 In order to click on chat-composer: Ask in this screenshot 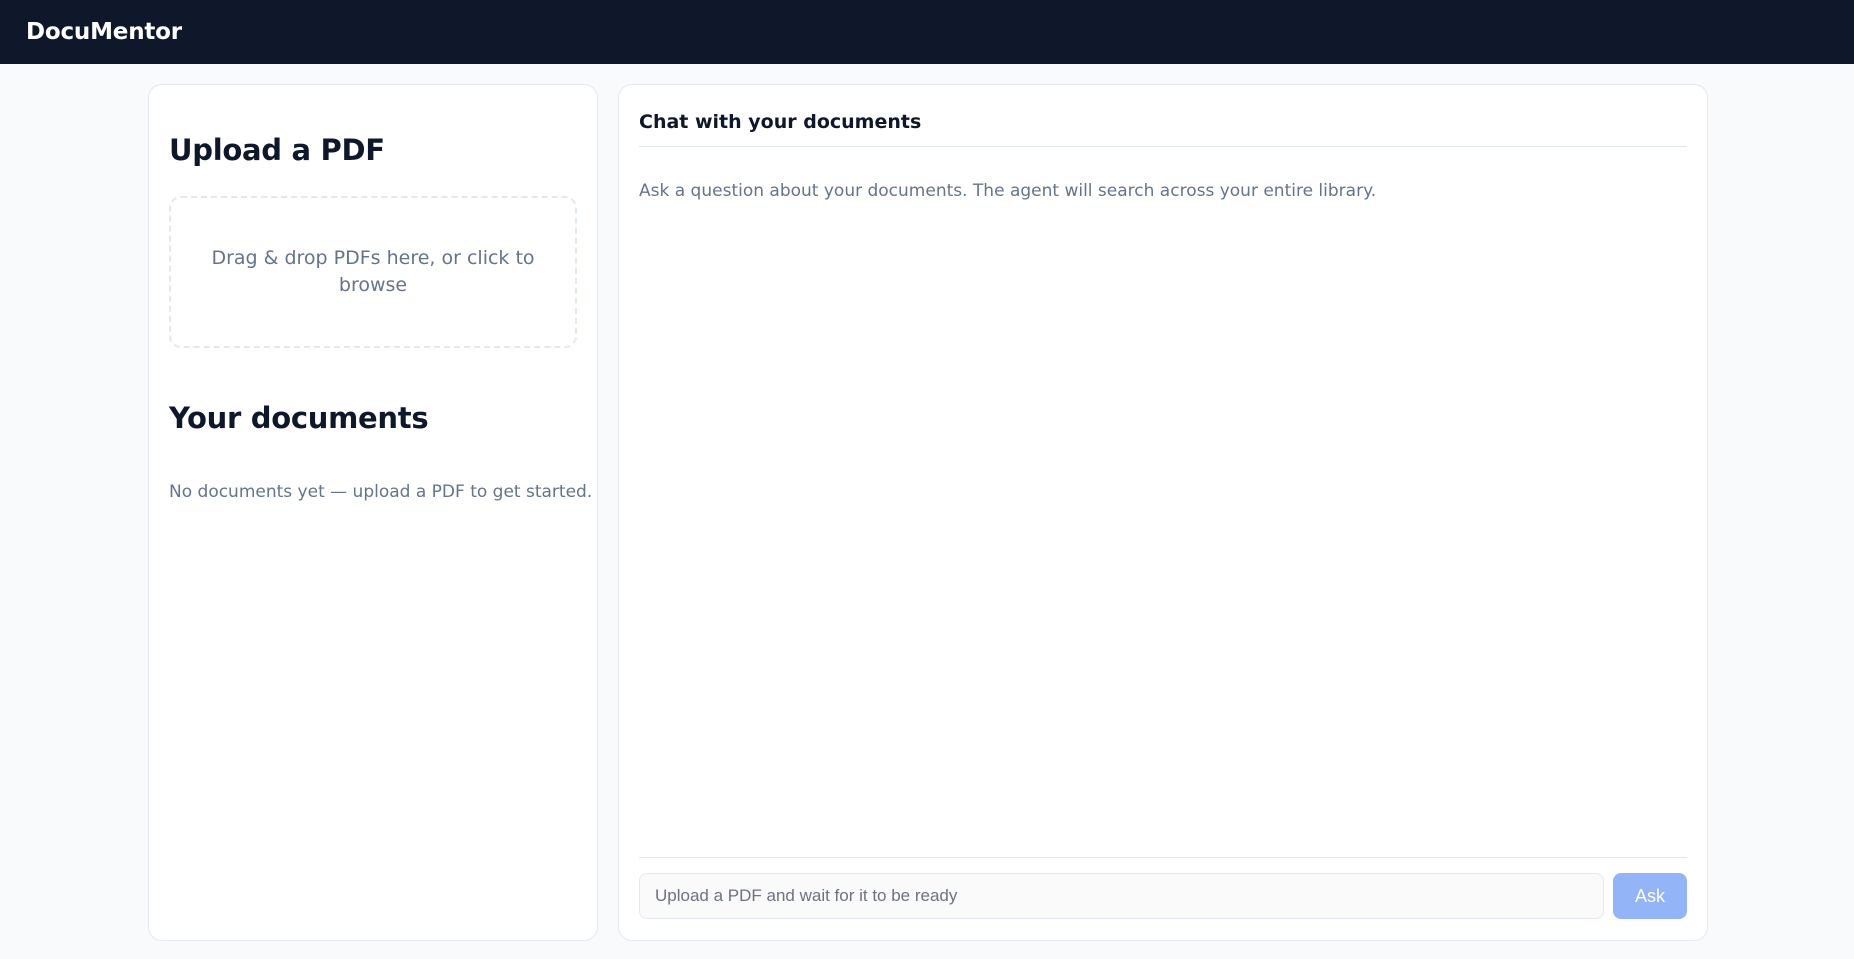, I will do `click(1163, 899)`.